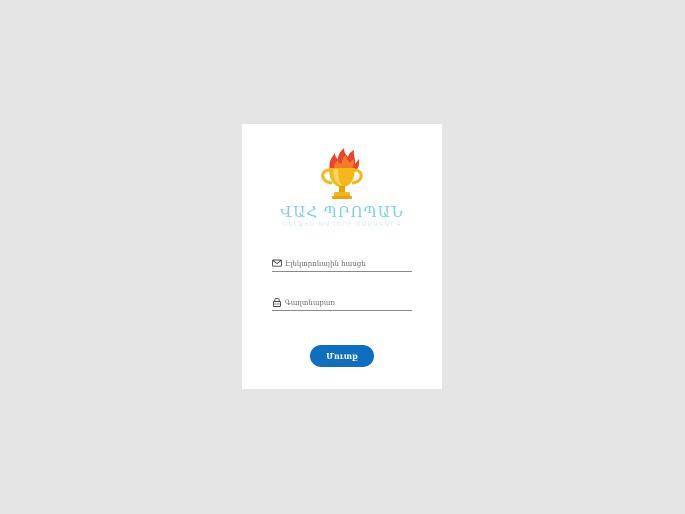  Describe the element at coordinates (277, 302) in the screenshot. I see `lock-icon` at that location.